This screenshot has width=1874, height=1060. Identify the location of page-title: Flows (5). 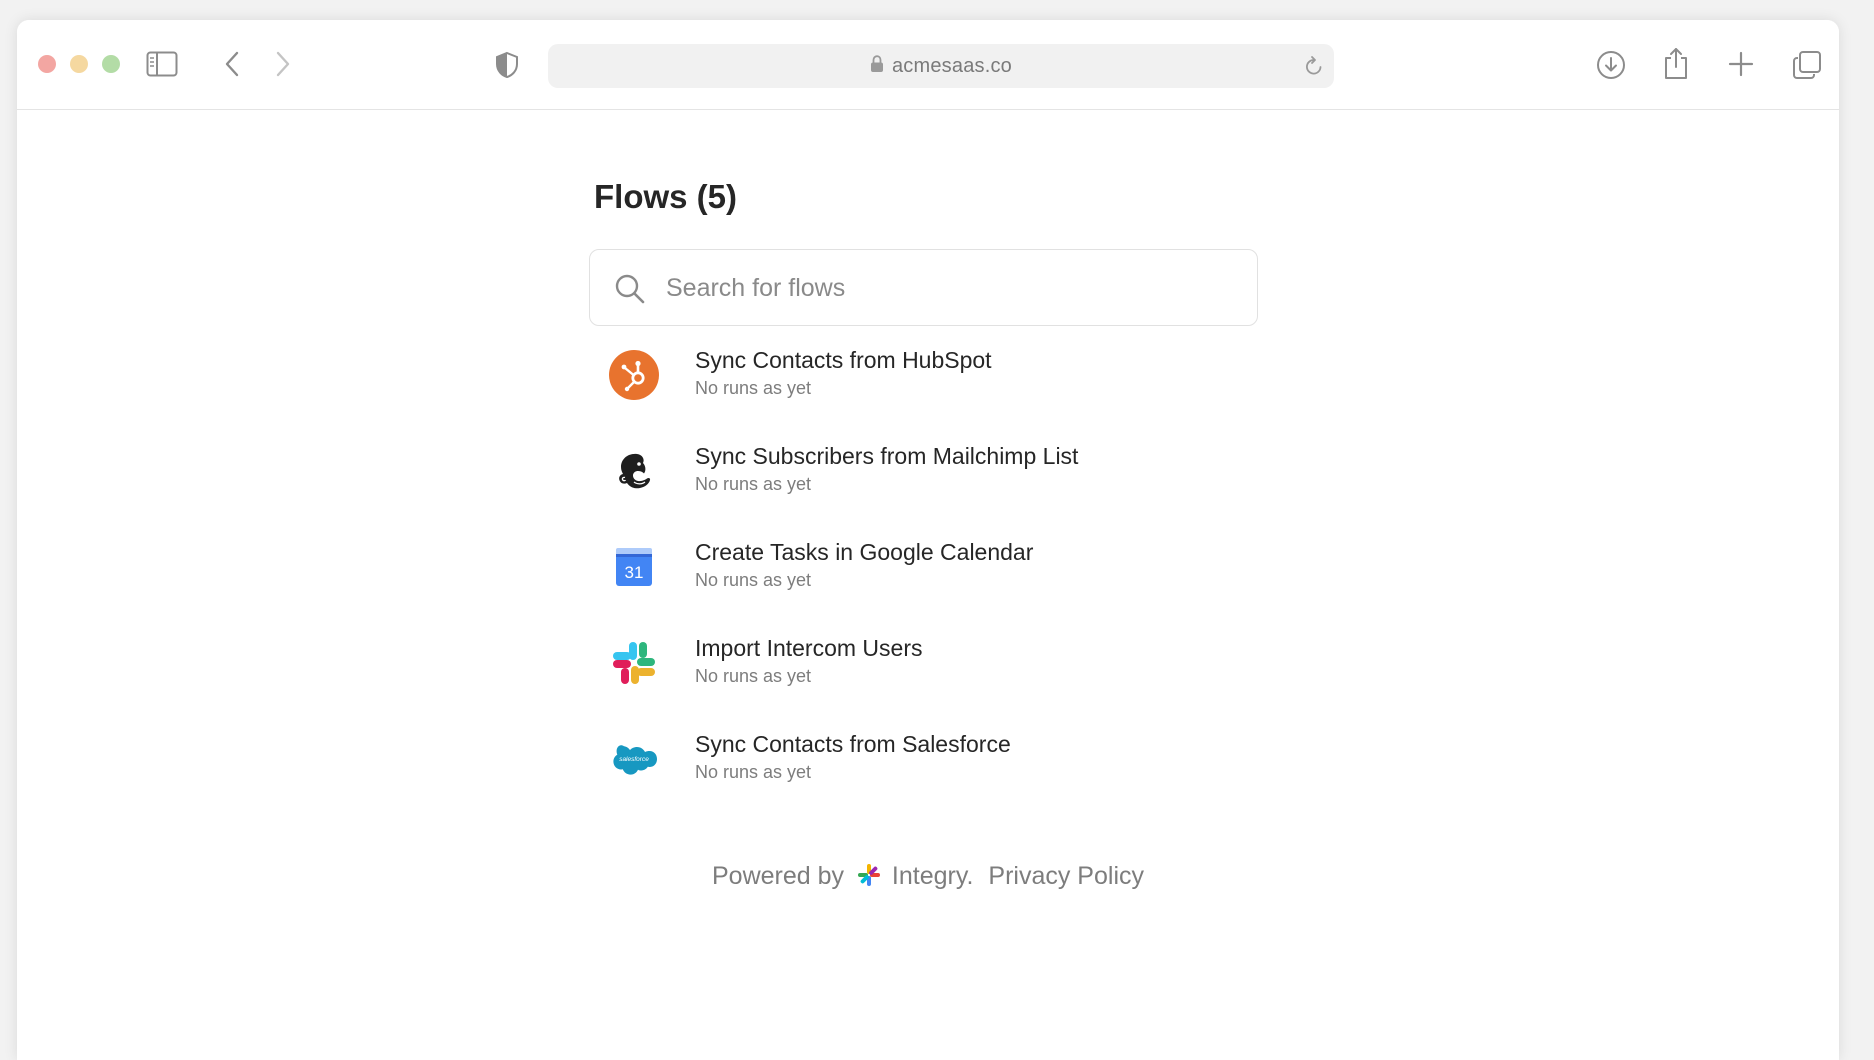
(666, 196).